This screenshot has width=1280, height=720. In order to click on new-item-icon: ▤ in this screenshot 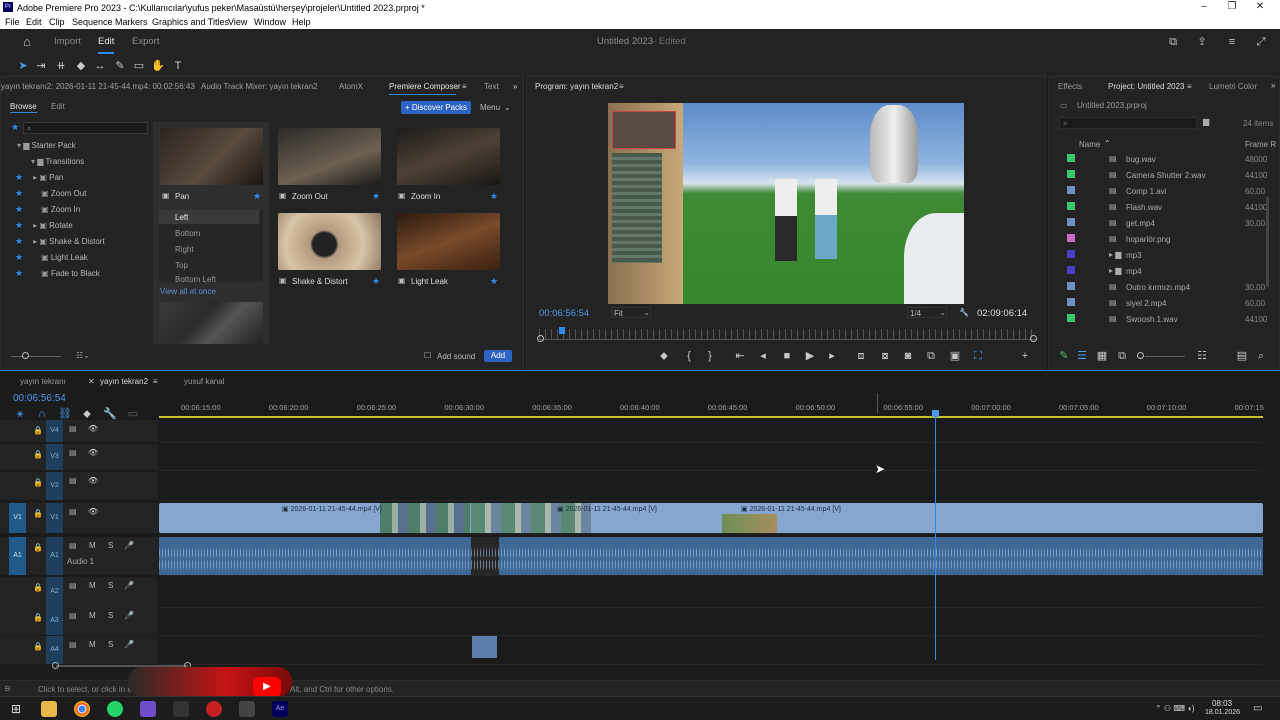, I will do `click(1242, 356)`.